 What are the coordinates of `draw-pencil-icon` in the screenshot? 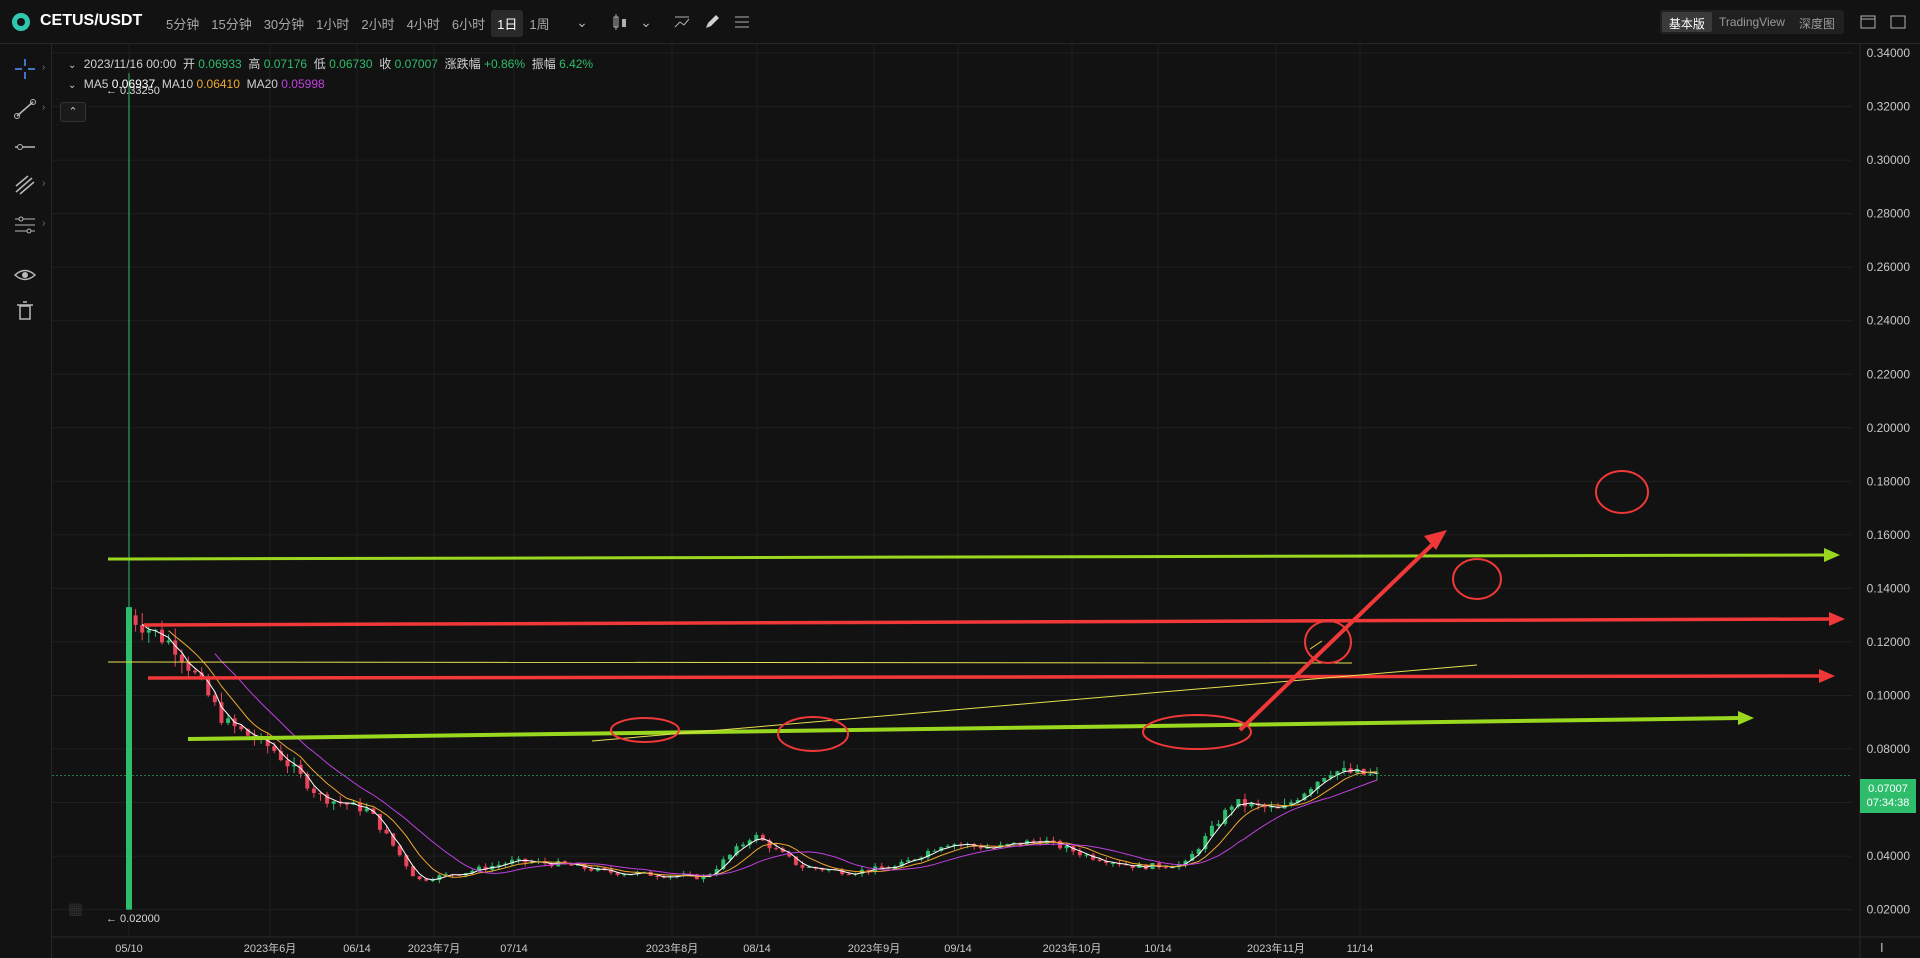 It's located at (712, 22).